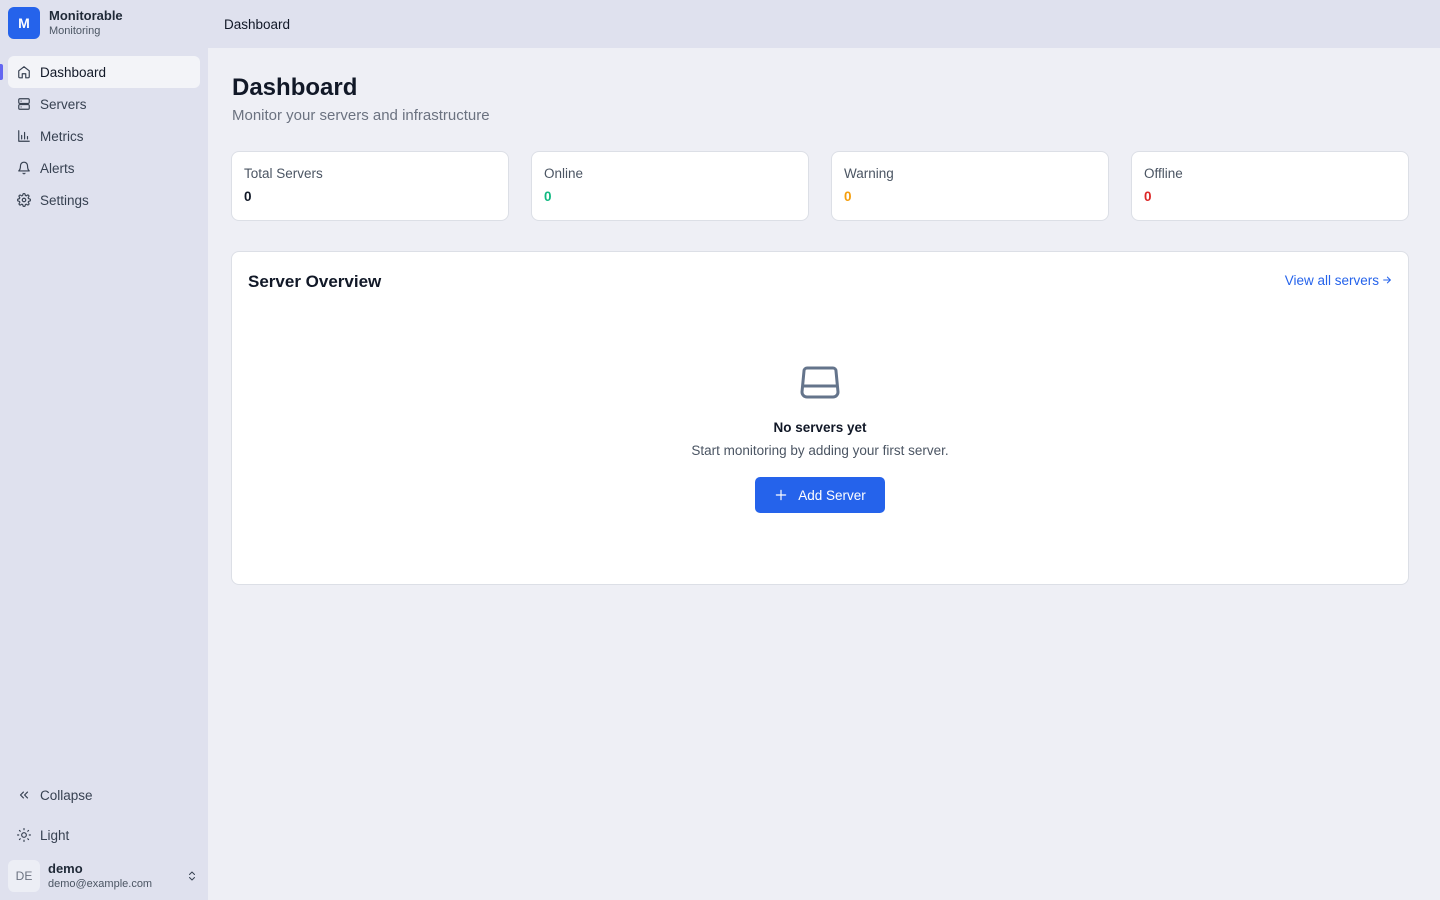  I want to click on chevrons-left-icon, so click(24, 795).